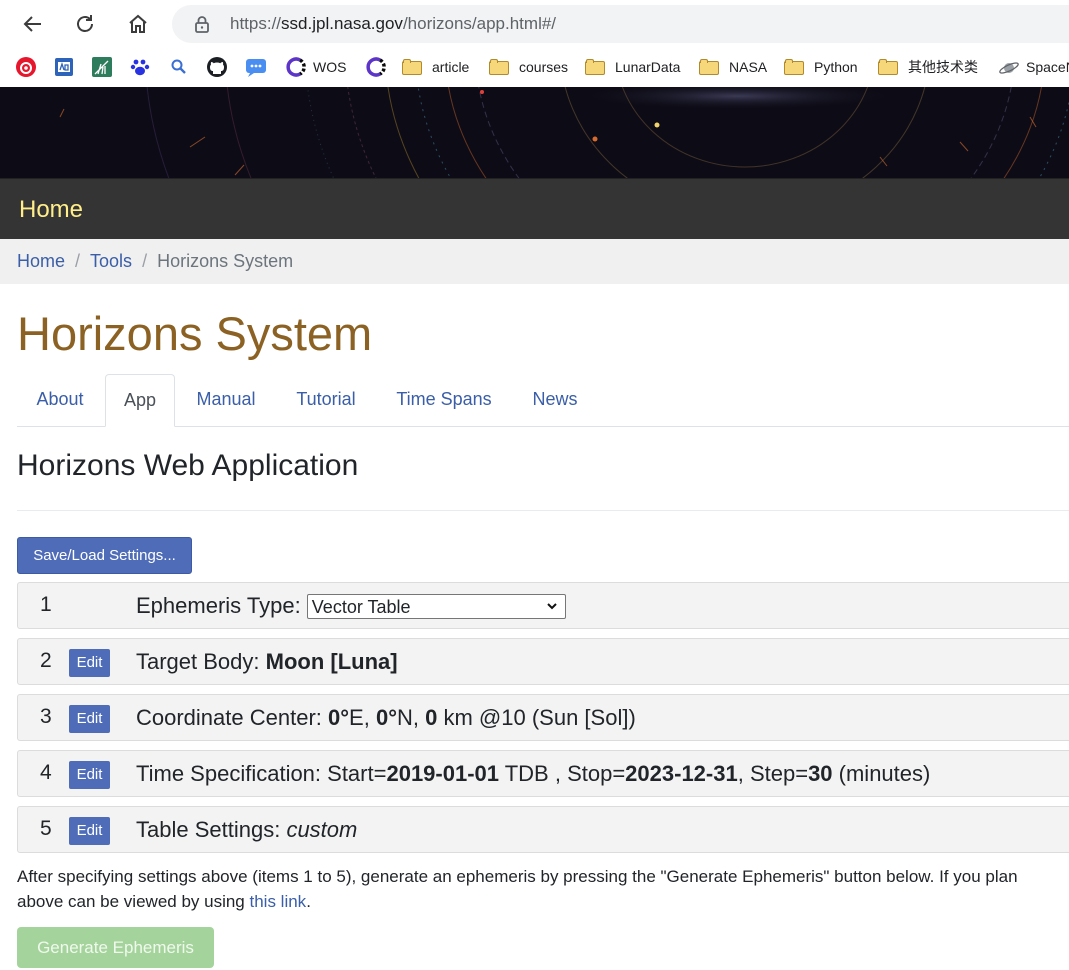  I want to click on bookmark-folder-nasa: NASA, so click(733, 67).